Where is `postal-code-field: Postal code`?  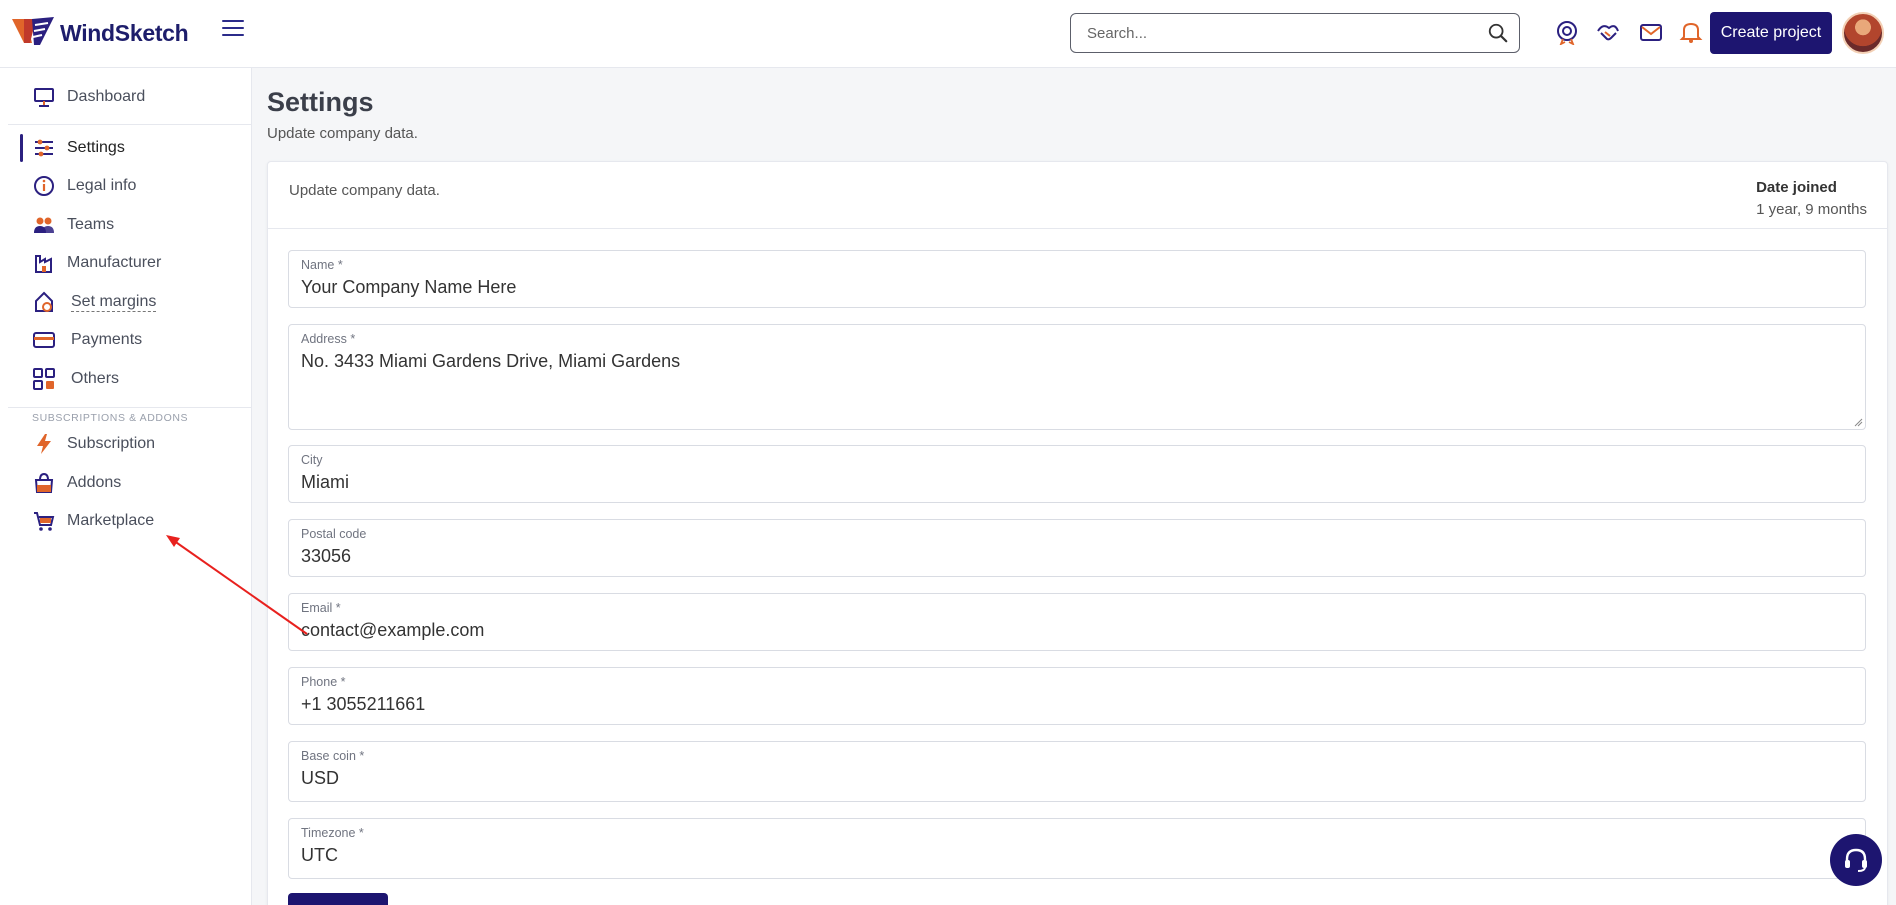
postal-code-field: Postal code is located at coordinates (1077, 548).